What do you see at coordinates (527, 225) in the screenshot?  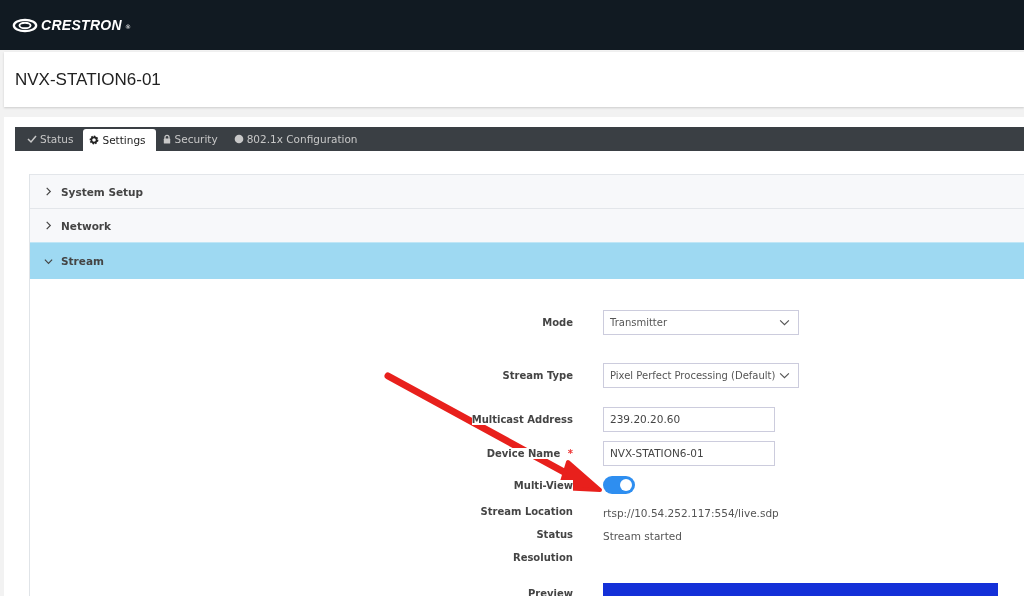 I see `section-header: Network` at bounding box center [527, 225].